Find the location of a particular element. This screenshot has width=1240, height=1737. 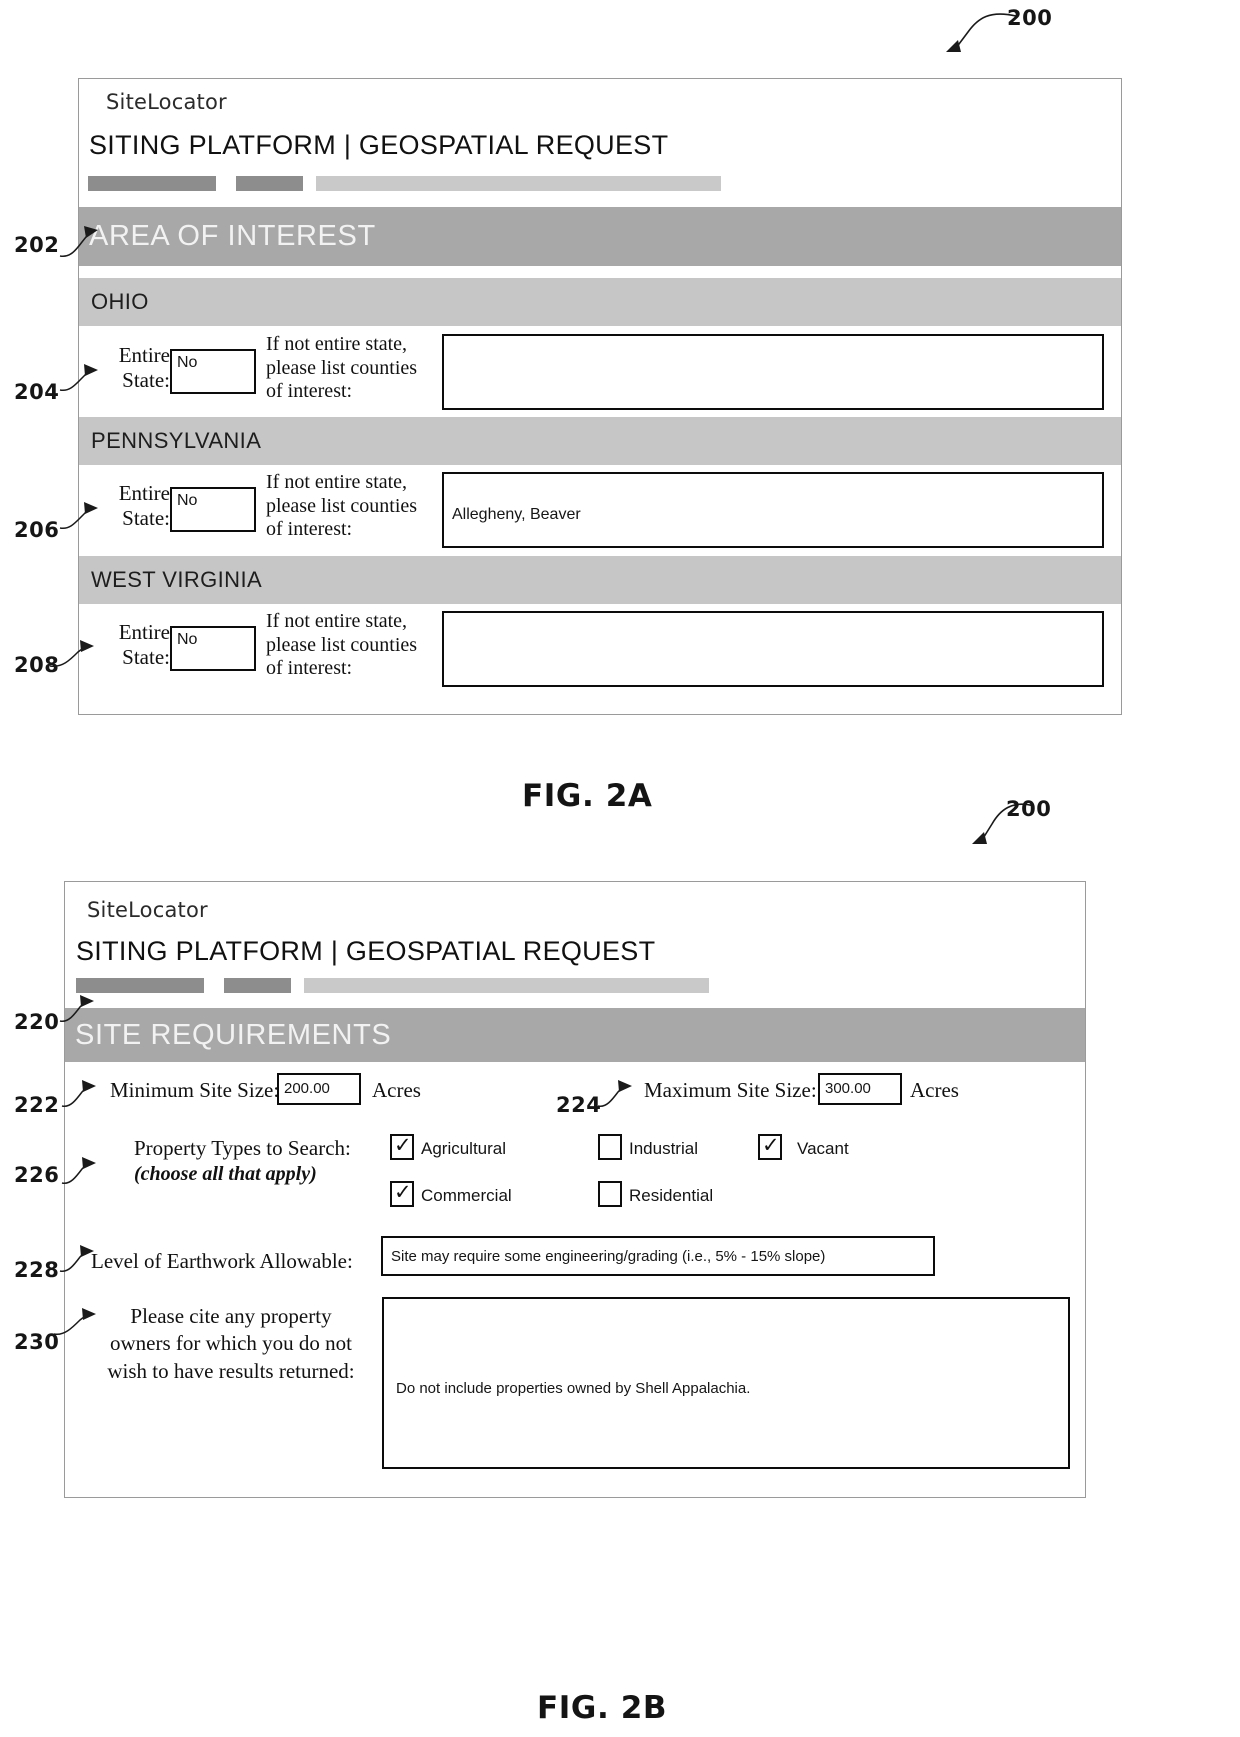

check-mark-icon-vacant: ✓ is located at coordinates (771, 1145).